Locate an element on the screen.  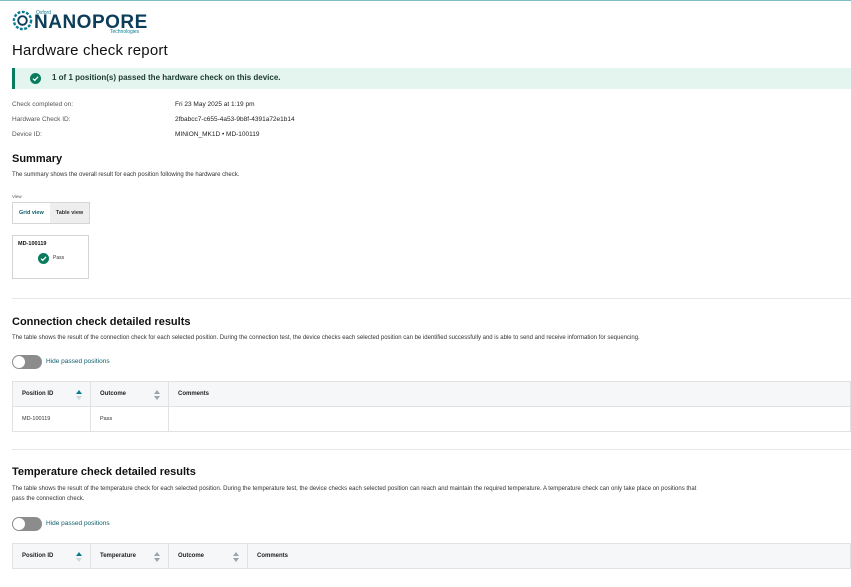
nanopore-logo-icon is located at coordinates (22, 20).